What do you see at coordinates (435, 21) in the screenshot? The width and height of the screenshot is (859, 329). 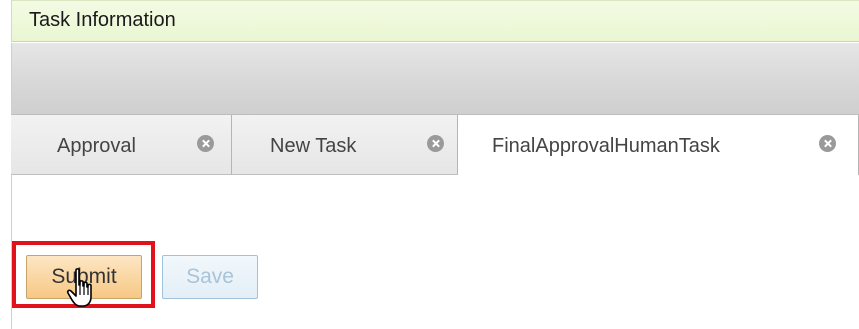 I see `panel-header: Task Information` at bounding box center [435, 21].